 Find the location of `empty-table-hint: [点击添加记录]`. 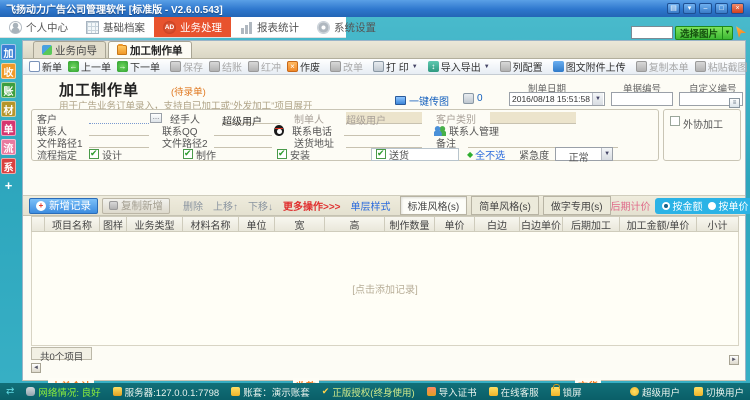

empty-table-hint: [点击添加记录] is located at coordinates (385, 288).